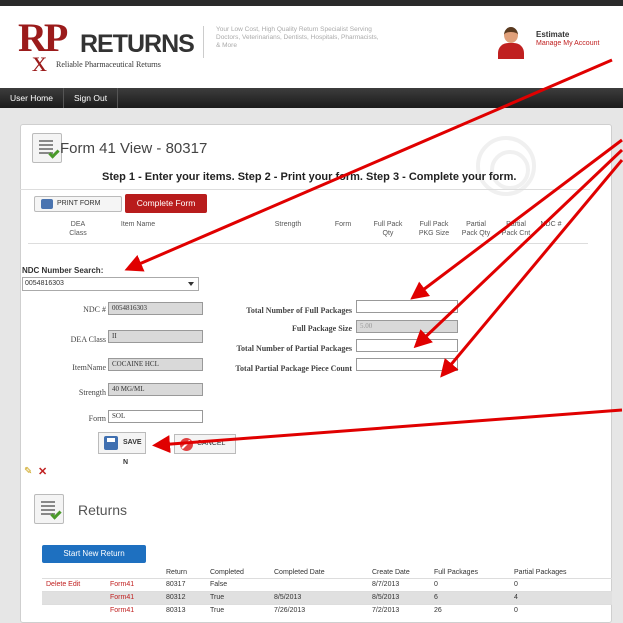  I want to click on delete-edit-links: Delete Edit, so click(74, 584).